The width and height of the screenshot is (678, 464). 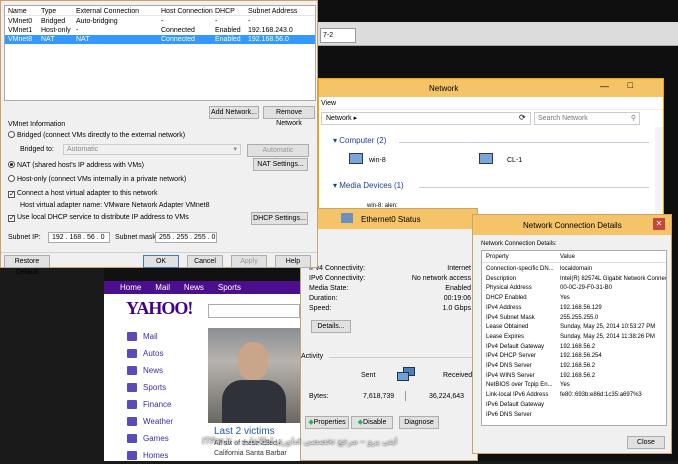 I want to click on vm-tab: 7-2, so click(x=338, y=35).